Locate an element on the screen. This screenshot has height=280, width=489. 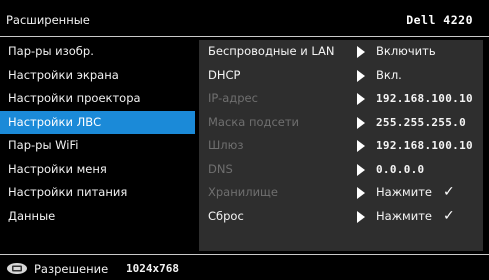
row-dns: DNS 0.0.0.0 is located at coordinates (341, 170).